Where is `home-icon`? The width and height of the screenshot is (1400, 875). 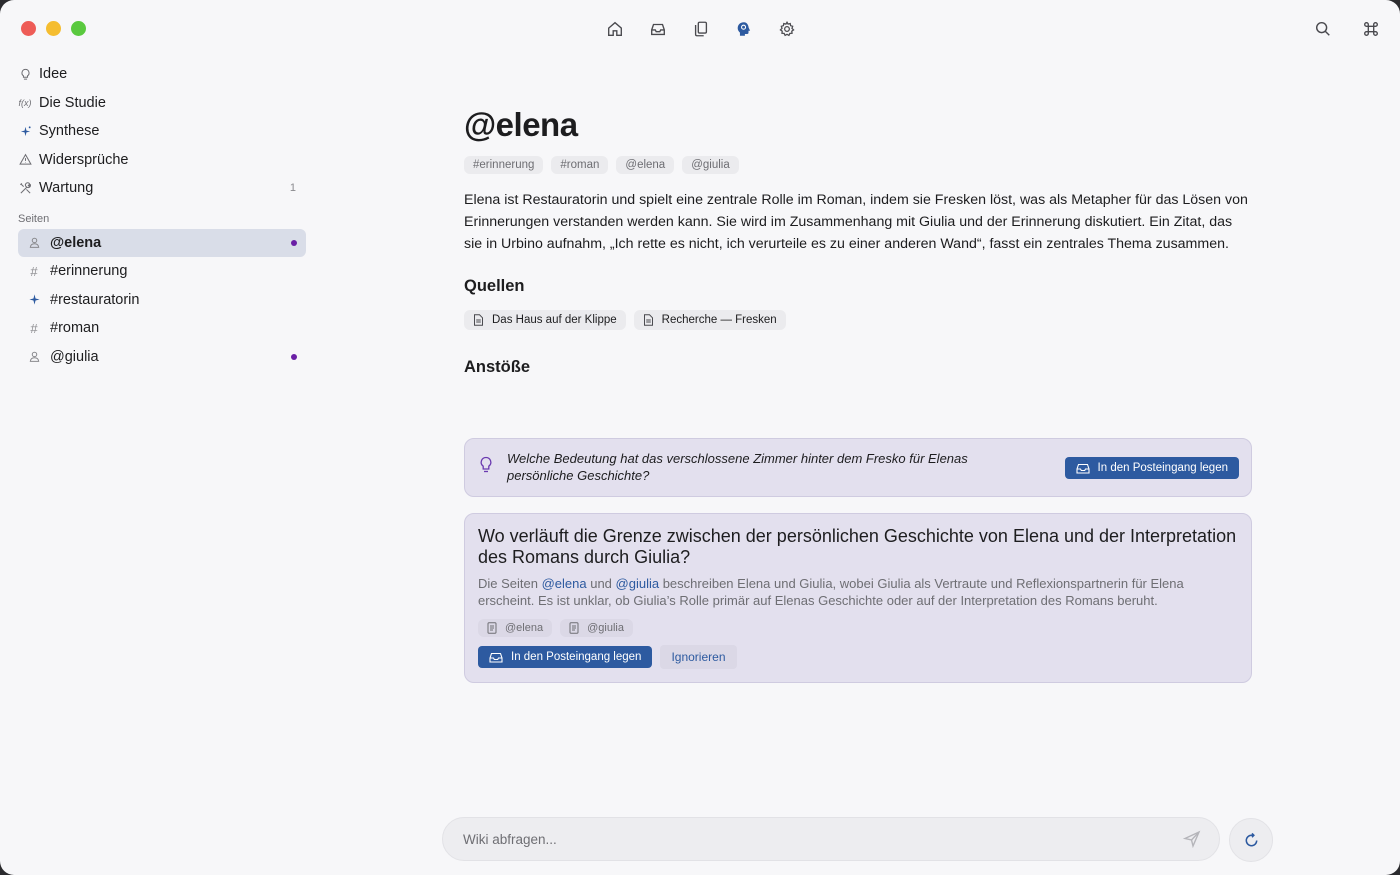 home-icon is located at coordinates (615, 28).